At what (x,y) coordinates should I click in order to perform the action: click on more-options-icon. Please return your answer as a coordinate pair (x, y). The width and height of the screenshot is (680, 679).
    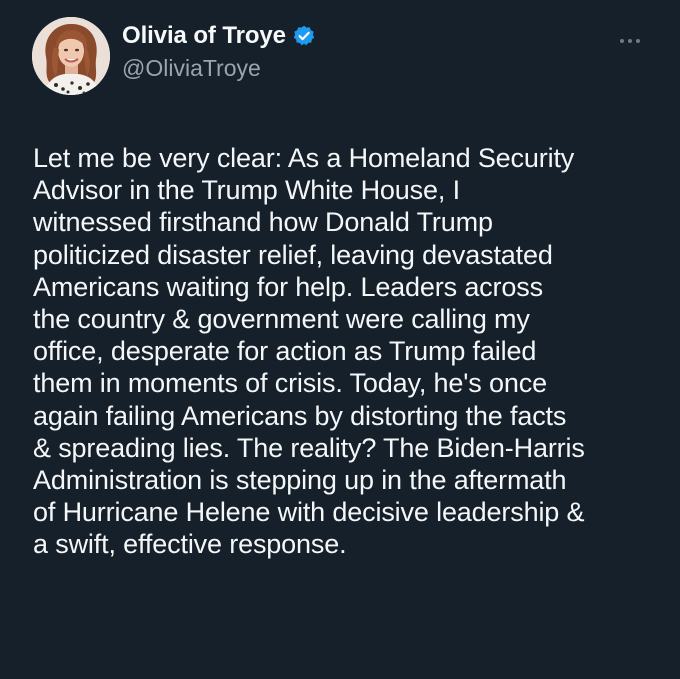
    Looking at the image, I should click on (630, 41).